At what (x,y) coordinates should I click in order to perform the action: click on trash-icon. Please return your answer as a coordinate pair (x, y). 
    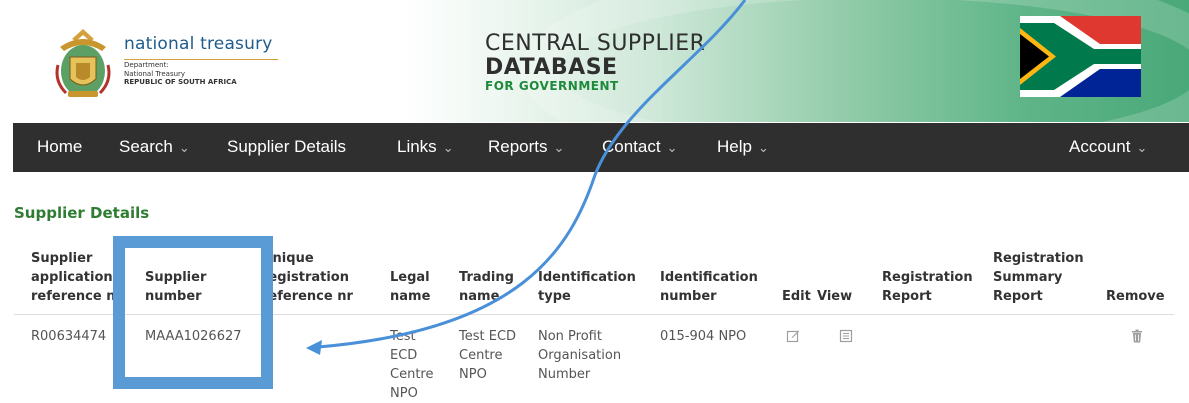
    Looking at the image, I should click on (1137, 336).